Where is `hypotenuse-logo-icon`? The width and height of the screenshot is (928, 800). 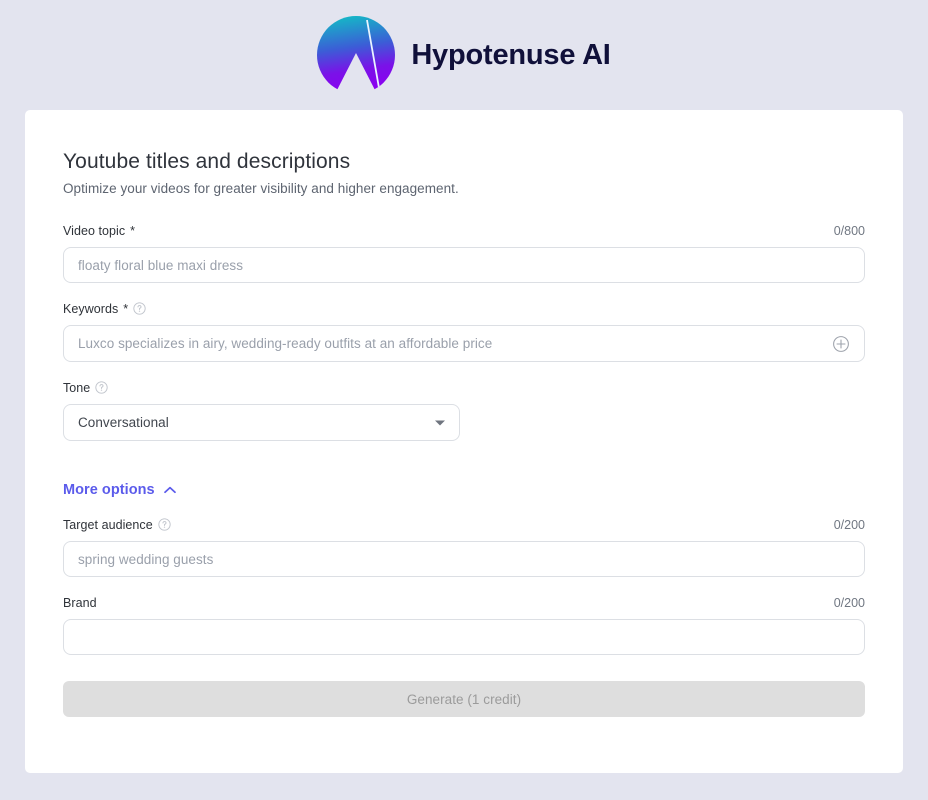 hypotenuse-logo-icon is located at coordinates (356, 55).